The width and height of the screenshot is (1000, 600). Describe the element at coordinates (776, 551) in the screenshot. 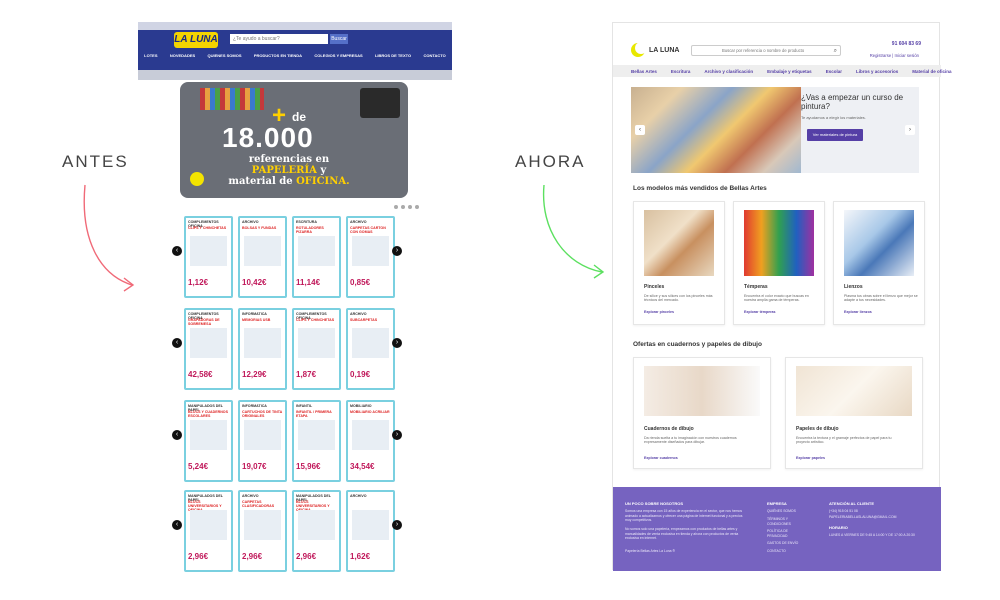

I see `footer-link: CONTACTO` at that location.